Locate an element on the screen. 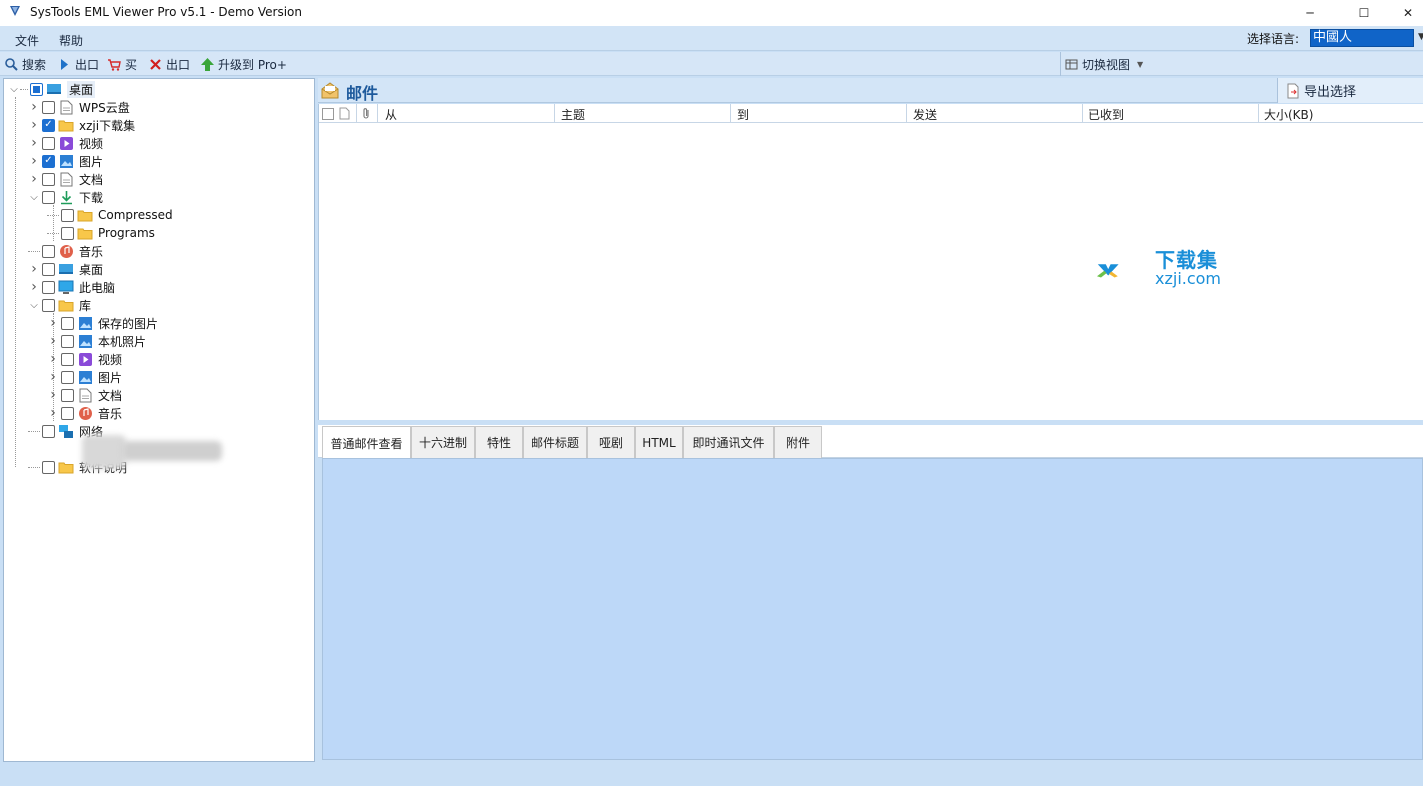 Image resolution: width=1423 pixels, height=786 pixels. tree-item: Compressed is located at coordinates (110, 215).